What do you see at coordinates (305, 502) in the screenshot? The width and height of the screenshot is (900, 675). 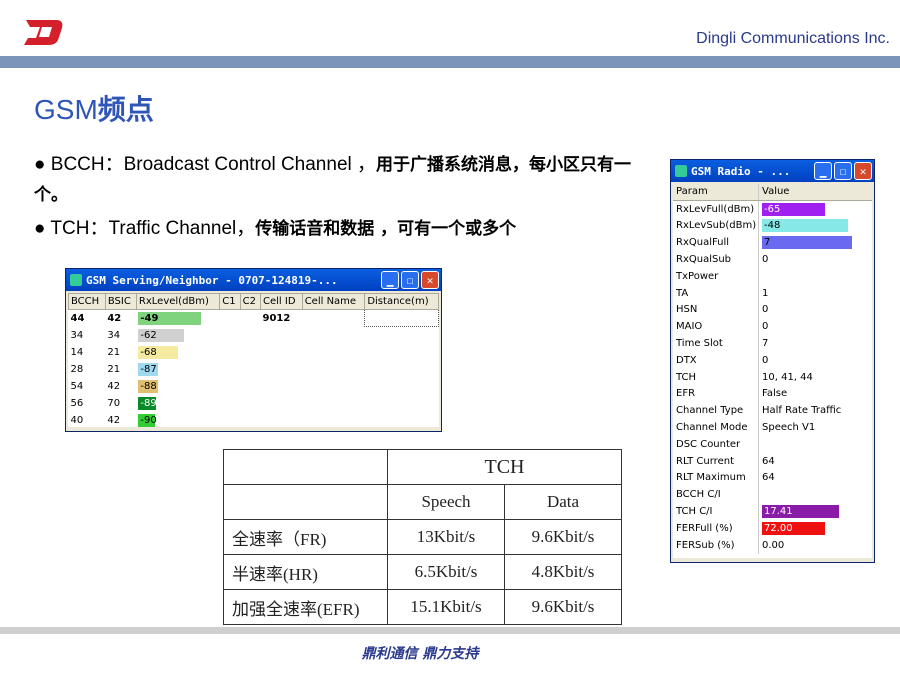 I see `tch-subheader-blank` at bounding box center [305, 502].